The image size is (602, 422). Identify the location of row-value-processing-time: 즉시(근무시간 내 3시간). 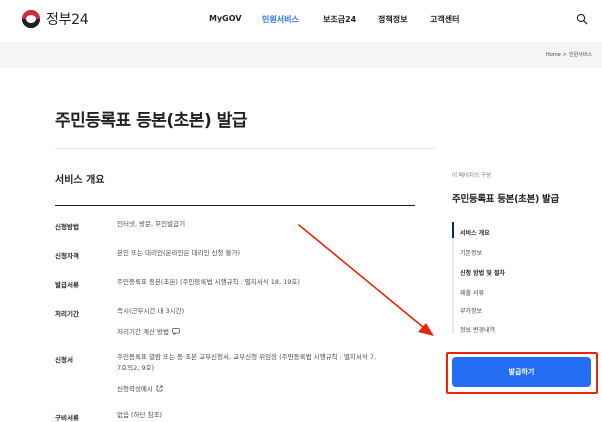
(151, 311).